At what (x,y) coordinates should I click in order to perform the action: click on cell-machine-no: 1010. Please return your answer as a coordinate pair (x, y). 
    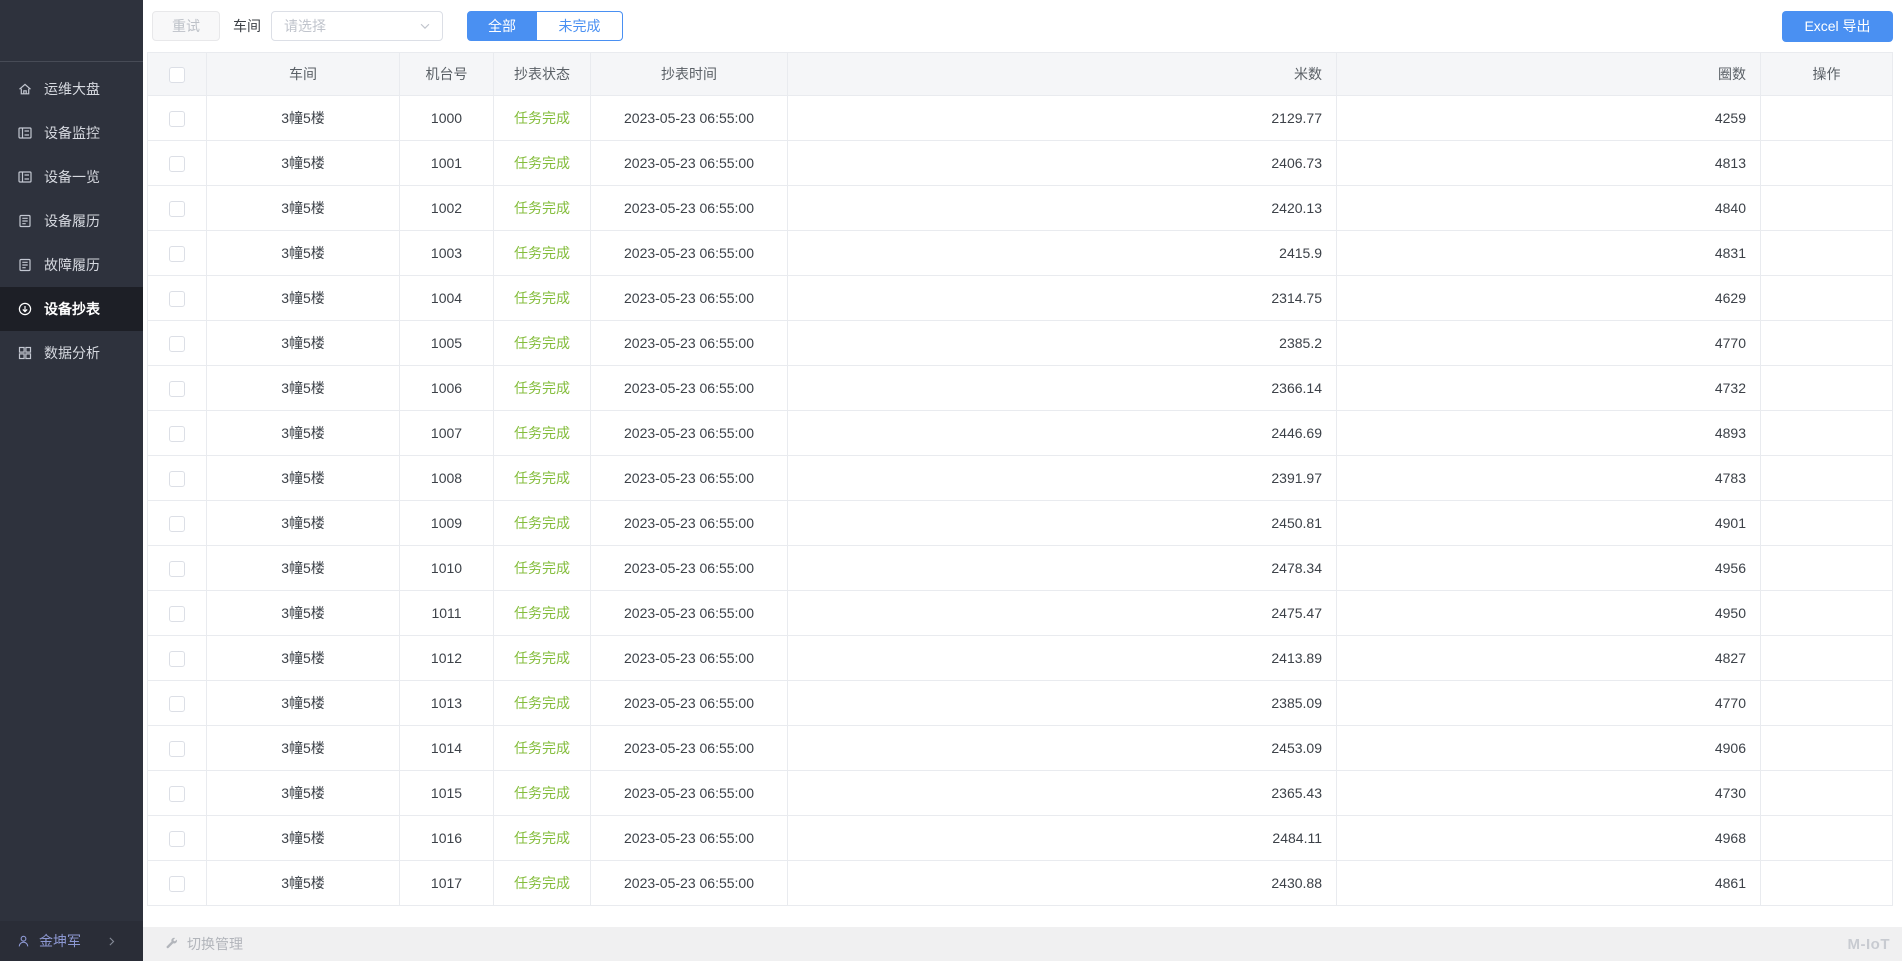
    Looking at the image, I should click on (446, 568).